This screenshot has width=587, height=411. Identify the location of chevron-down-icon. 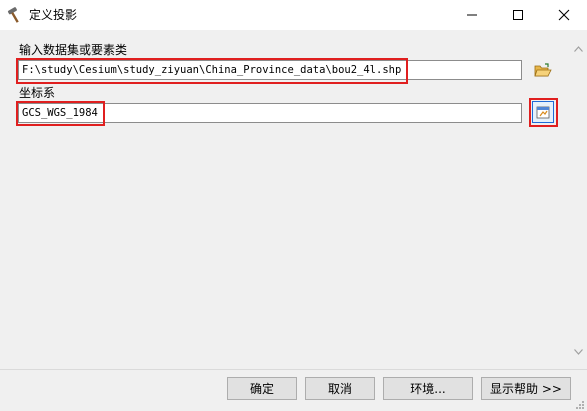
(578, 351).